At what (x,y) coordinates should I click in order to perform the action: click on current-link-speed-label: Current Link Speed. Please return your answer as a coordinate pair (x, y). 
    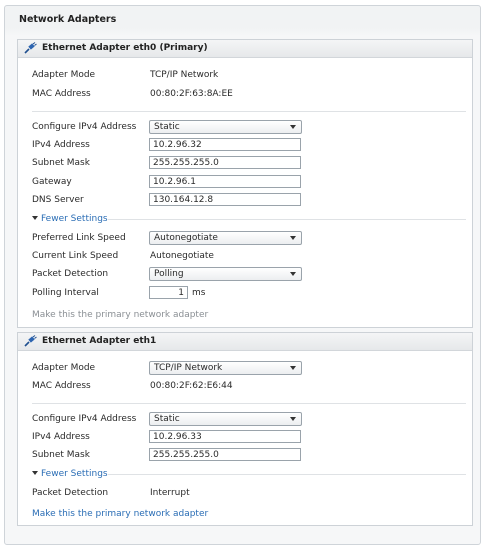
    Looking at the image, I should click on (75, 256).